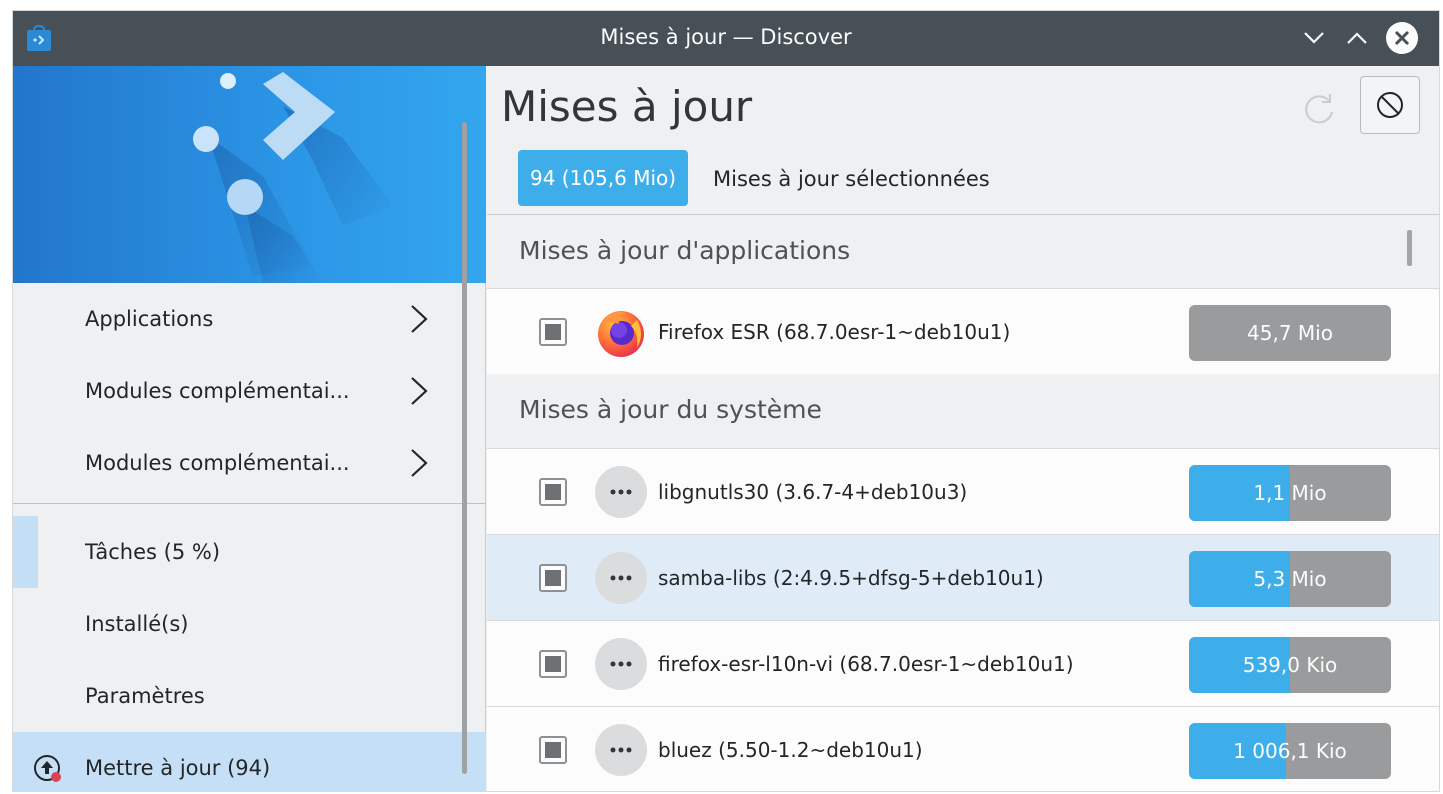 Image resolution: width=1443 pixels, height=794 pixels. I want to click on size-label: 539,0 Kio, so click(1290, 665).